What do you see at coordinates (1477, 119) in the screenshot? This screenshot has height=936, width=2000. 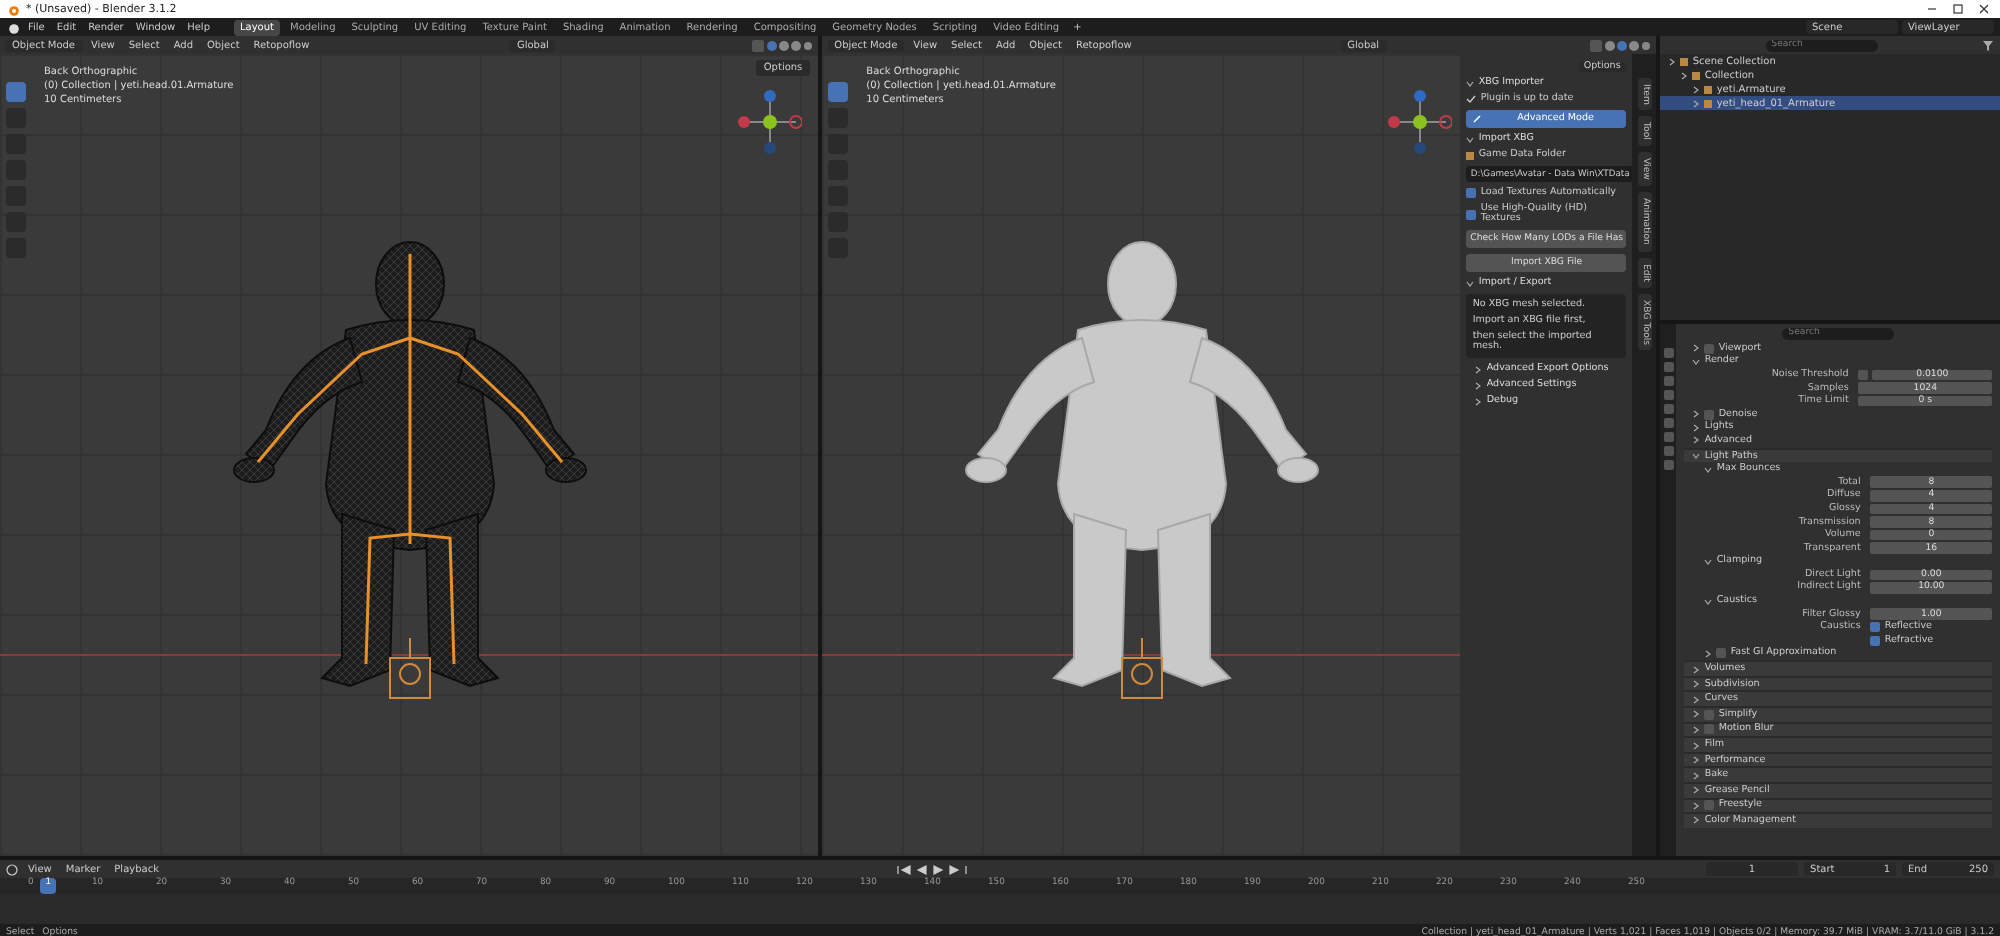 I see `pen-icon` at bounding box center [1477, 119].